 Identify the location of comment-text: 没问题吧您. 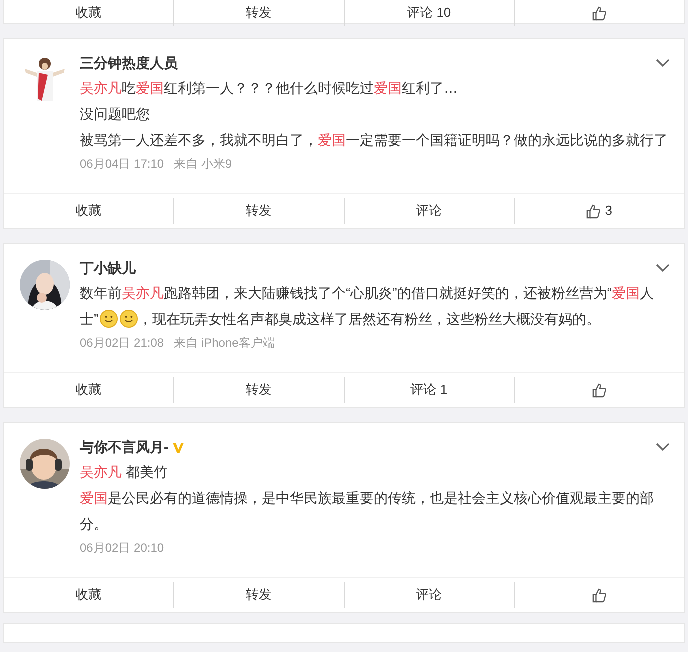
(115, 114).